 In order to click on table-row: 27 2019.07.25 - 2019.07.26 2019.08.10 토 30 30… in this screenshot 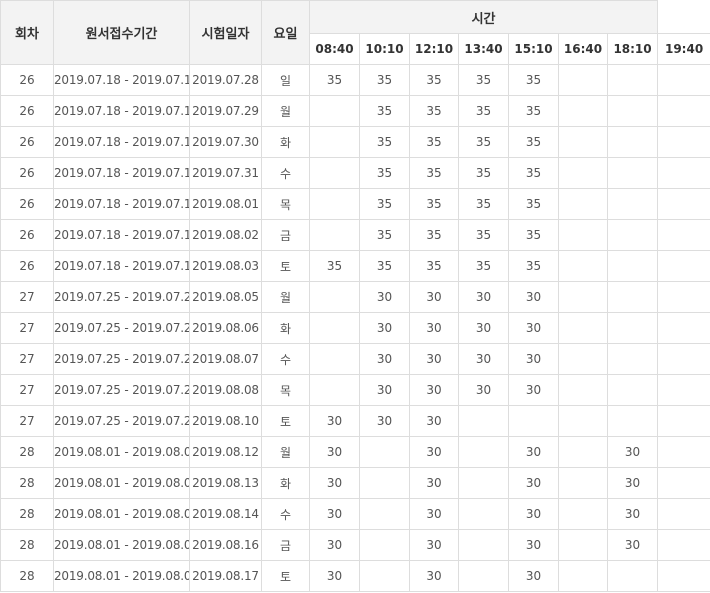, I will do `click(355, 421)`.